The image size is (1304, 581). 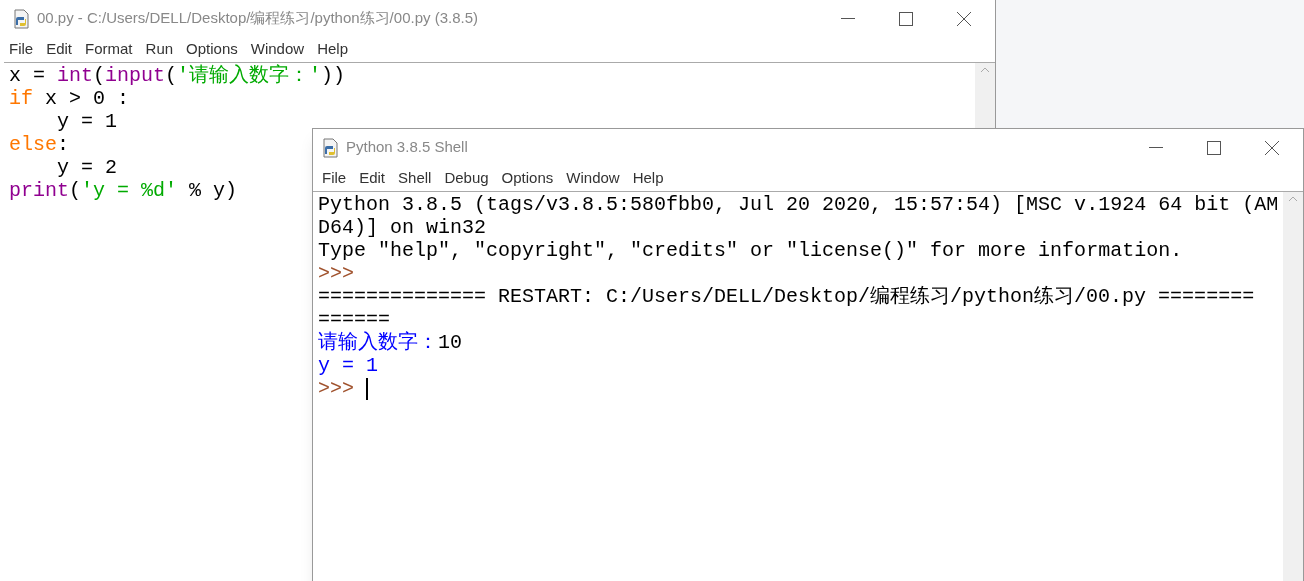 What do you see at coordinates (415, 178) in the screenshot?
I see `menu-item: Shell` at bounding box center [415, 178].